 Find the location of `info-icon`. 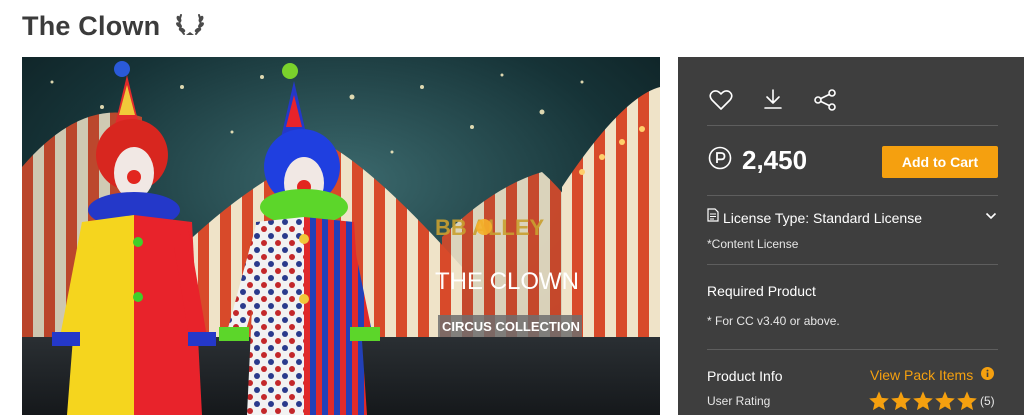

info-icon is located at coordinates (984, 375).